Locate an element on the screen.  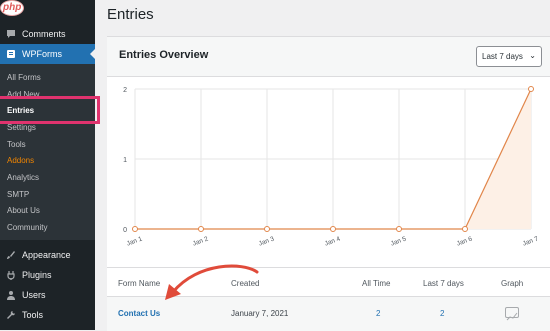
sidebar-item-plugins: Plugins is located at coordinates (47, 275).